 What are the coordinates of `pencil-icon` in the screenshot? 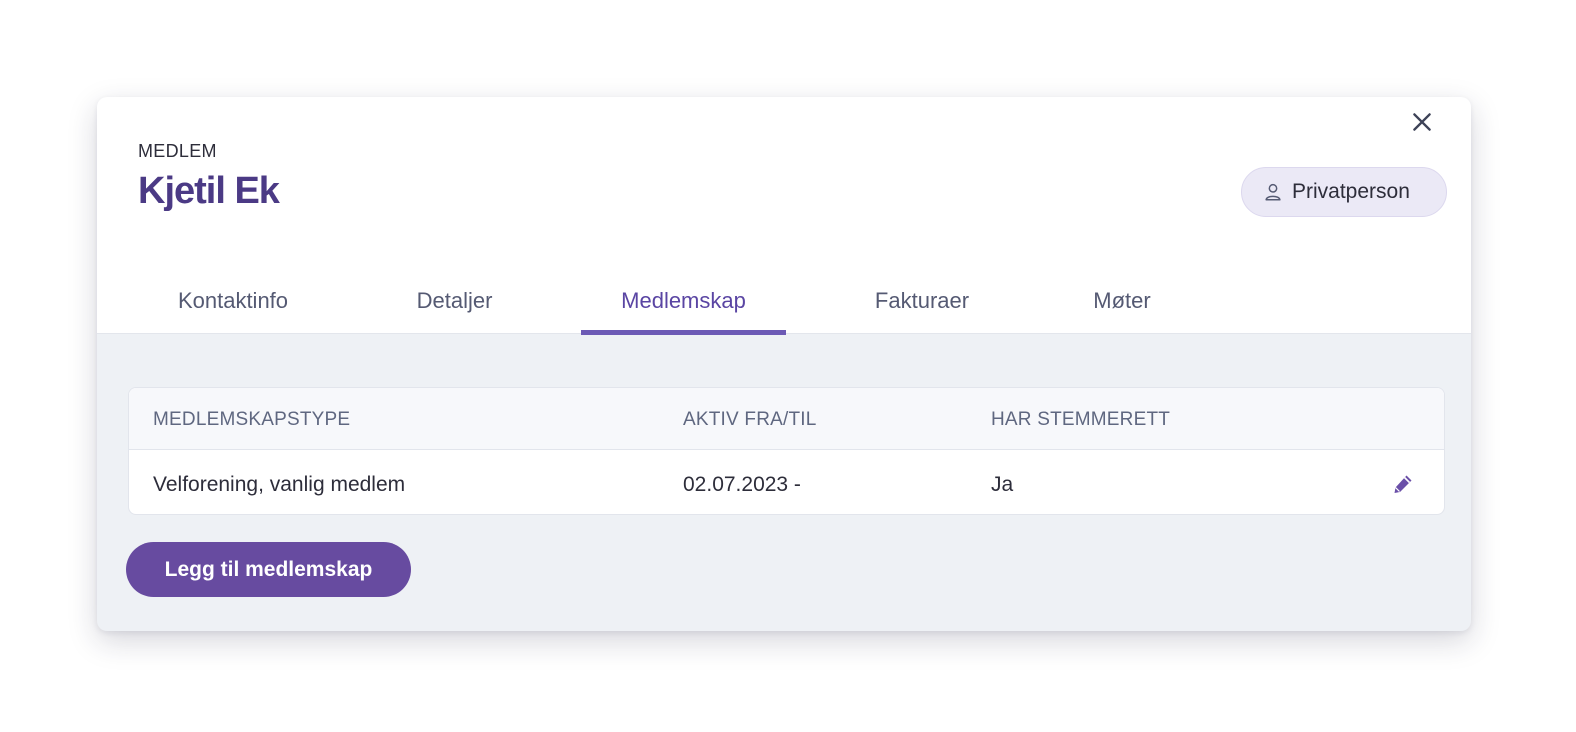 It's located at (1403, 484).